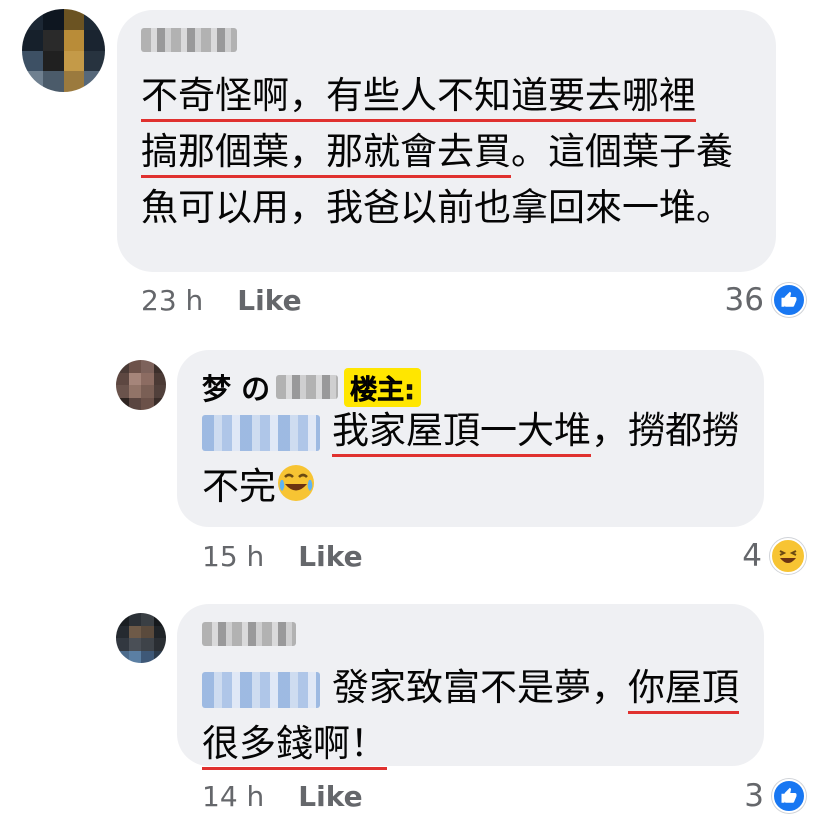  I want to click on replier-name-text: 梦 の, so click(236, 389).